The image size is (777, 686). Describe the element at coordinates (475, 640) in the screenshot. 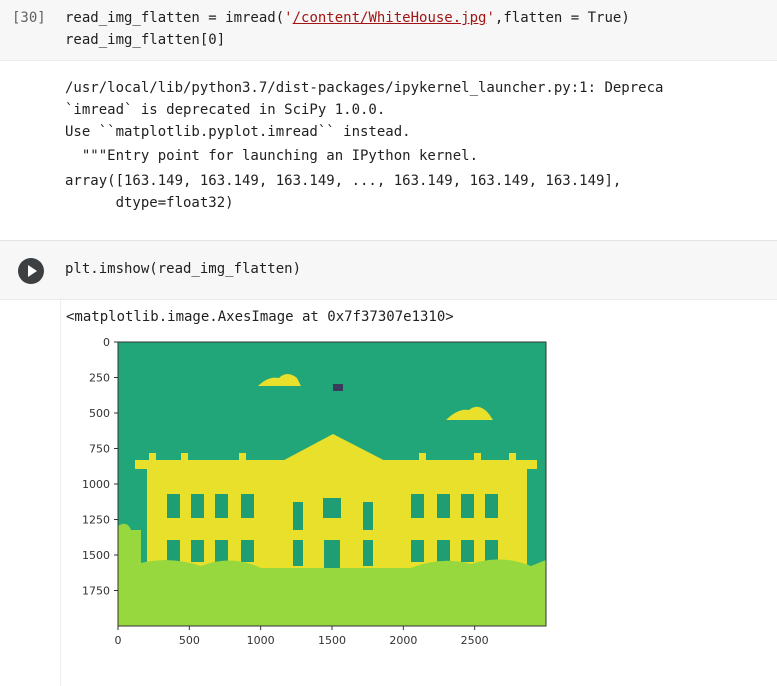

I see `x-tick-label: 2500` at that location.